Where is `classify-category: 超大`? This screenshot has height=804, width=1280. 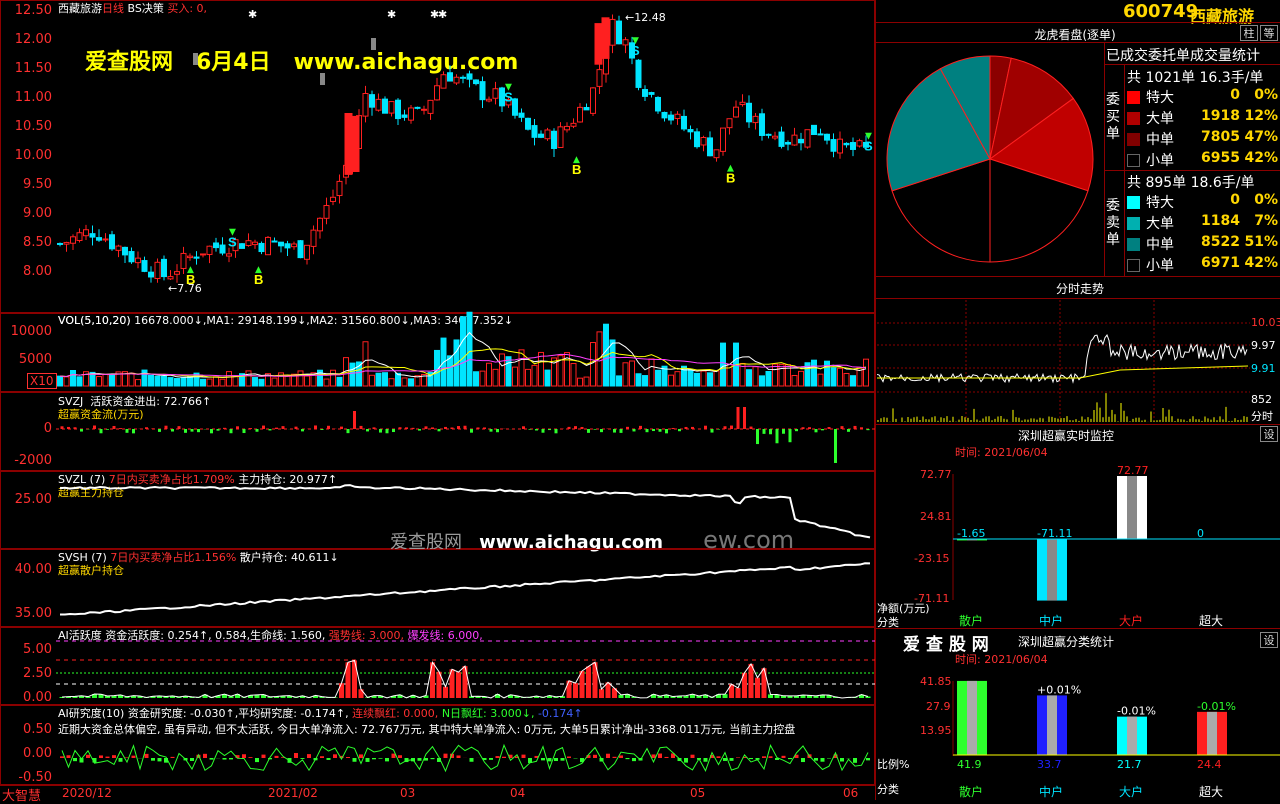
classify-category: 超大 is located at coordinates (1211, 791).